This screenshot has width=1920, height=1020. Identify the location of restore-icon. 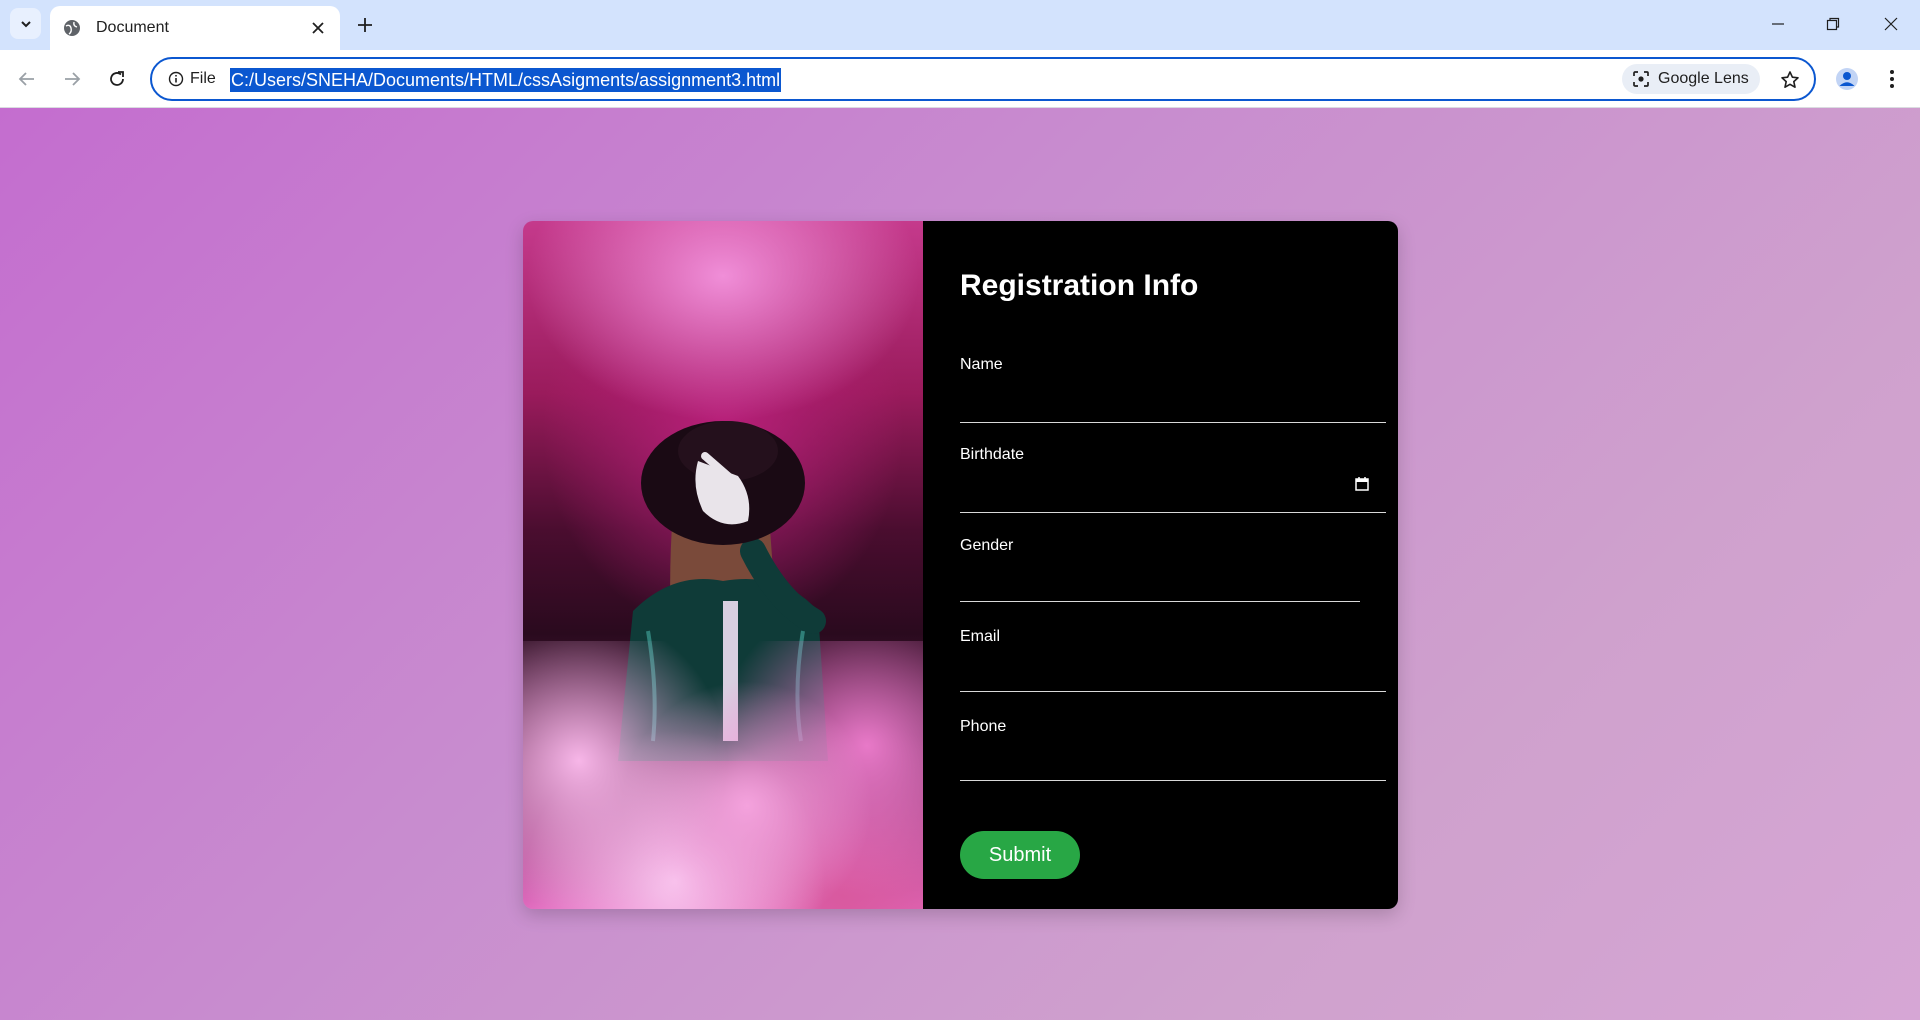
(1833, 24).